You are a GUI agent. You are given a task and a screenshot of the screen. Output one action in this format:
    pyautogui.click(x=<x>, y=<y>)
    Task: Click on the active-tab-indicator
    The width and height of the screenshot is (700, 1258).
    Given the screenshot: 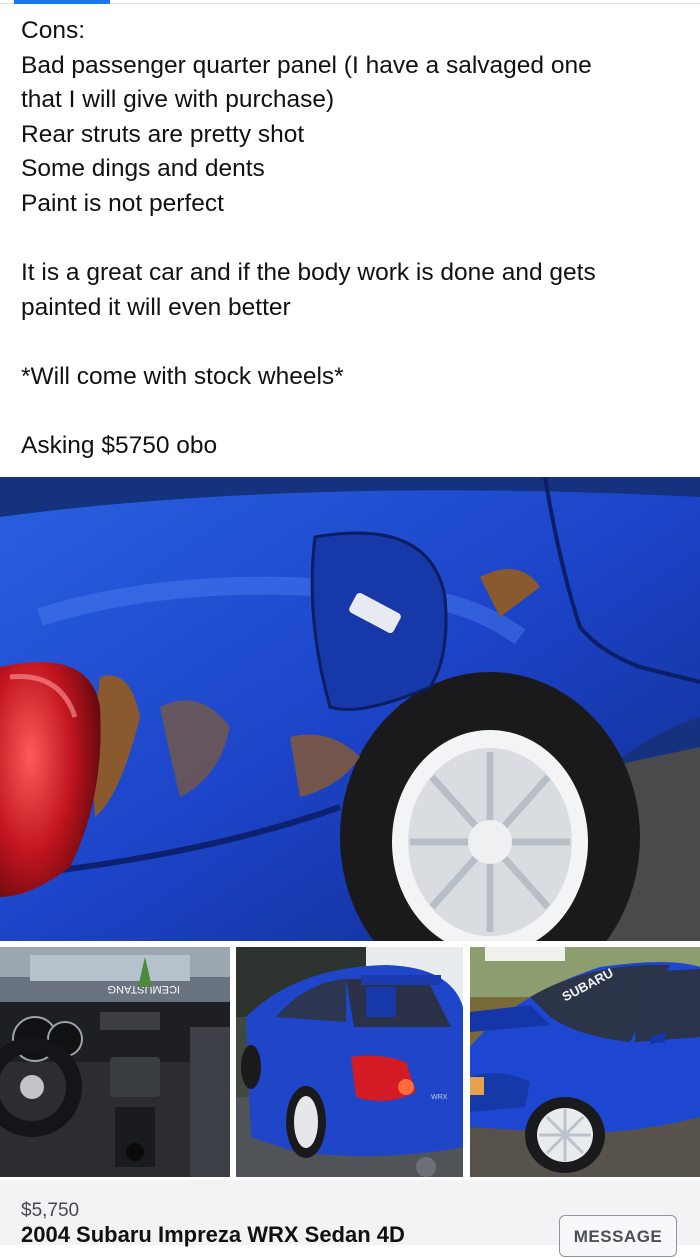 What is the action you would take?
    pyautogui.click(x=62, y=2)
    